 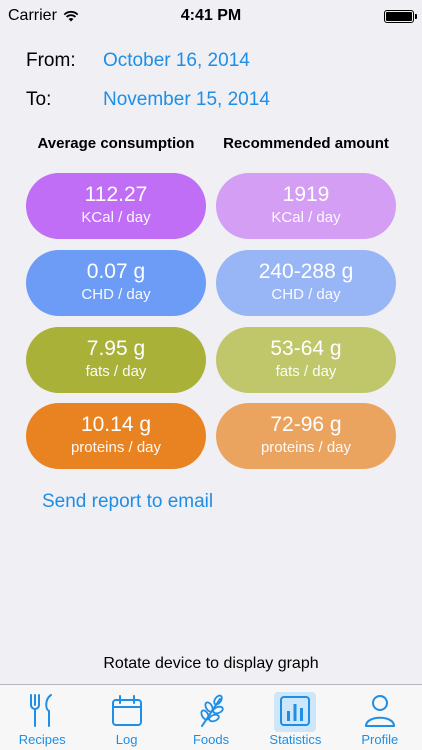 I want to click on from-row: From: October 16, 2014, so click(x=138, y=61).